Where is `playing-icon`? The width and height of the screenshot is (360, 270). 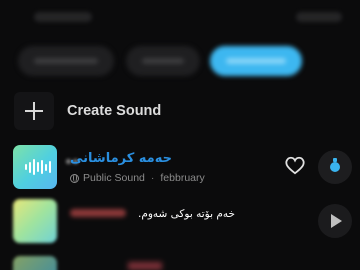 playing-icon is located at coordinates (335, 165).